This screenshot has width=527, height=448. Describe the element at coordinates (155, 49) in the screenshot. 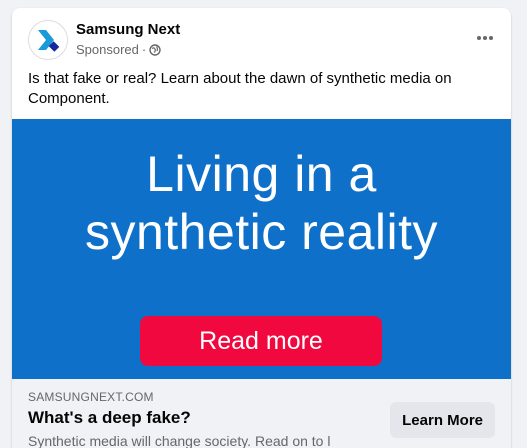

I see `globe-icon` at that location.